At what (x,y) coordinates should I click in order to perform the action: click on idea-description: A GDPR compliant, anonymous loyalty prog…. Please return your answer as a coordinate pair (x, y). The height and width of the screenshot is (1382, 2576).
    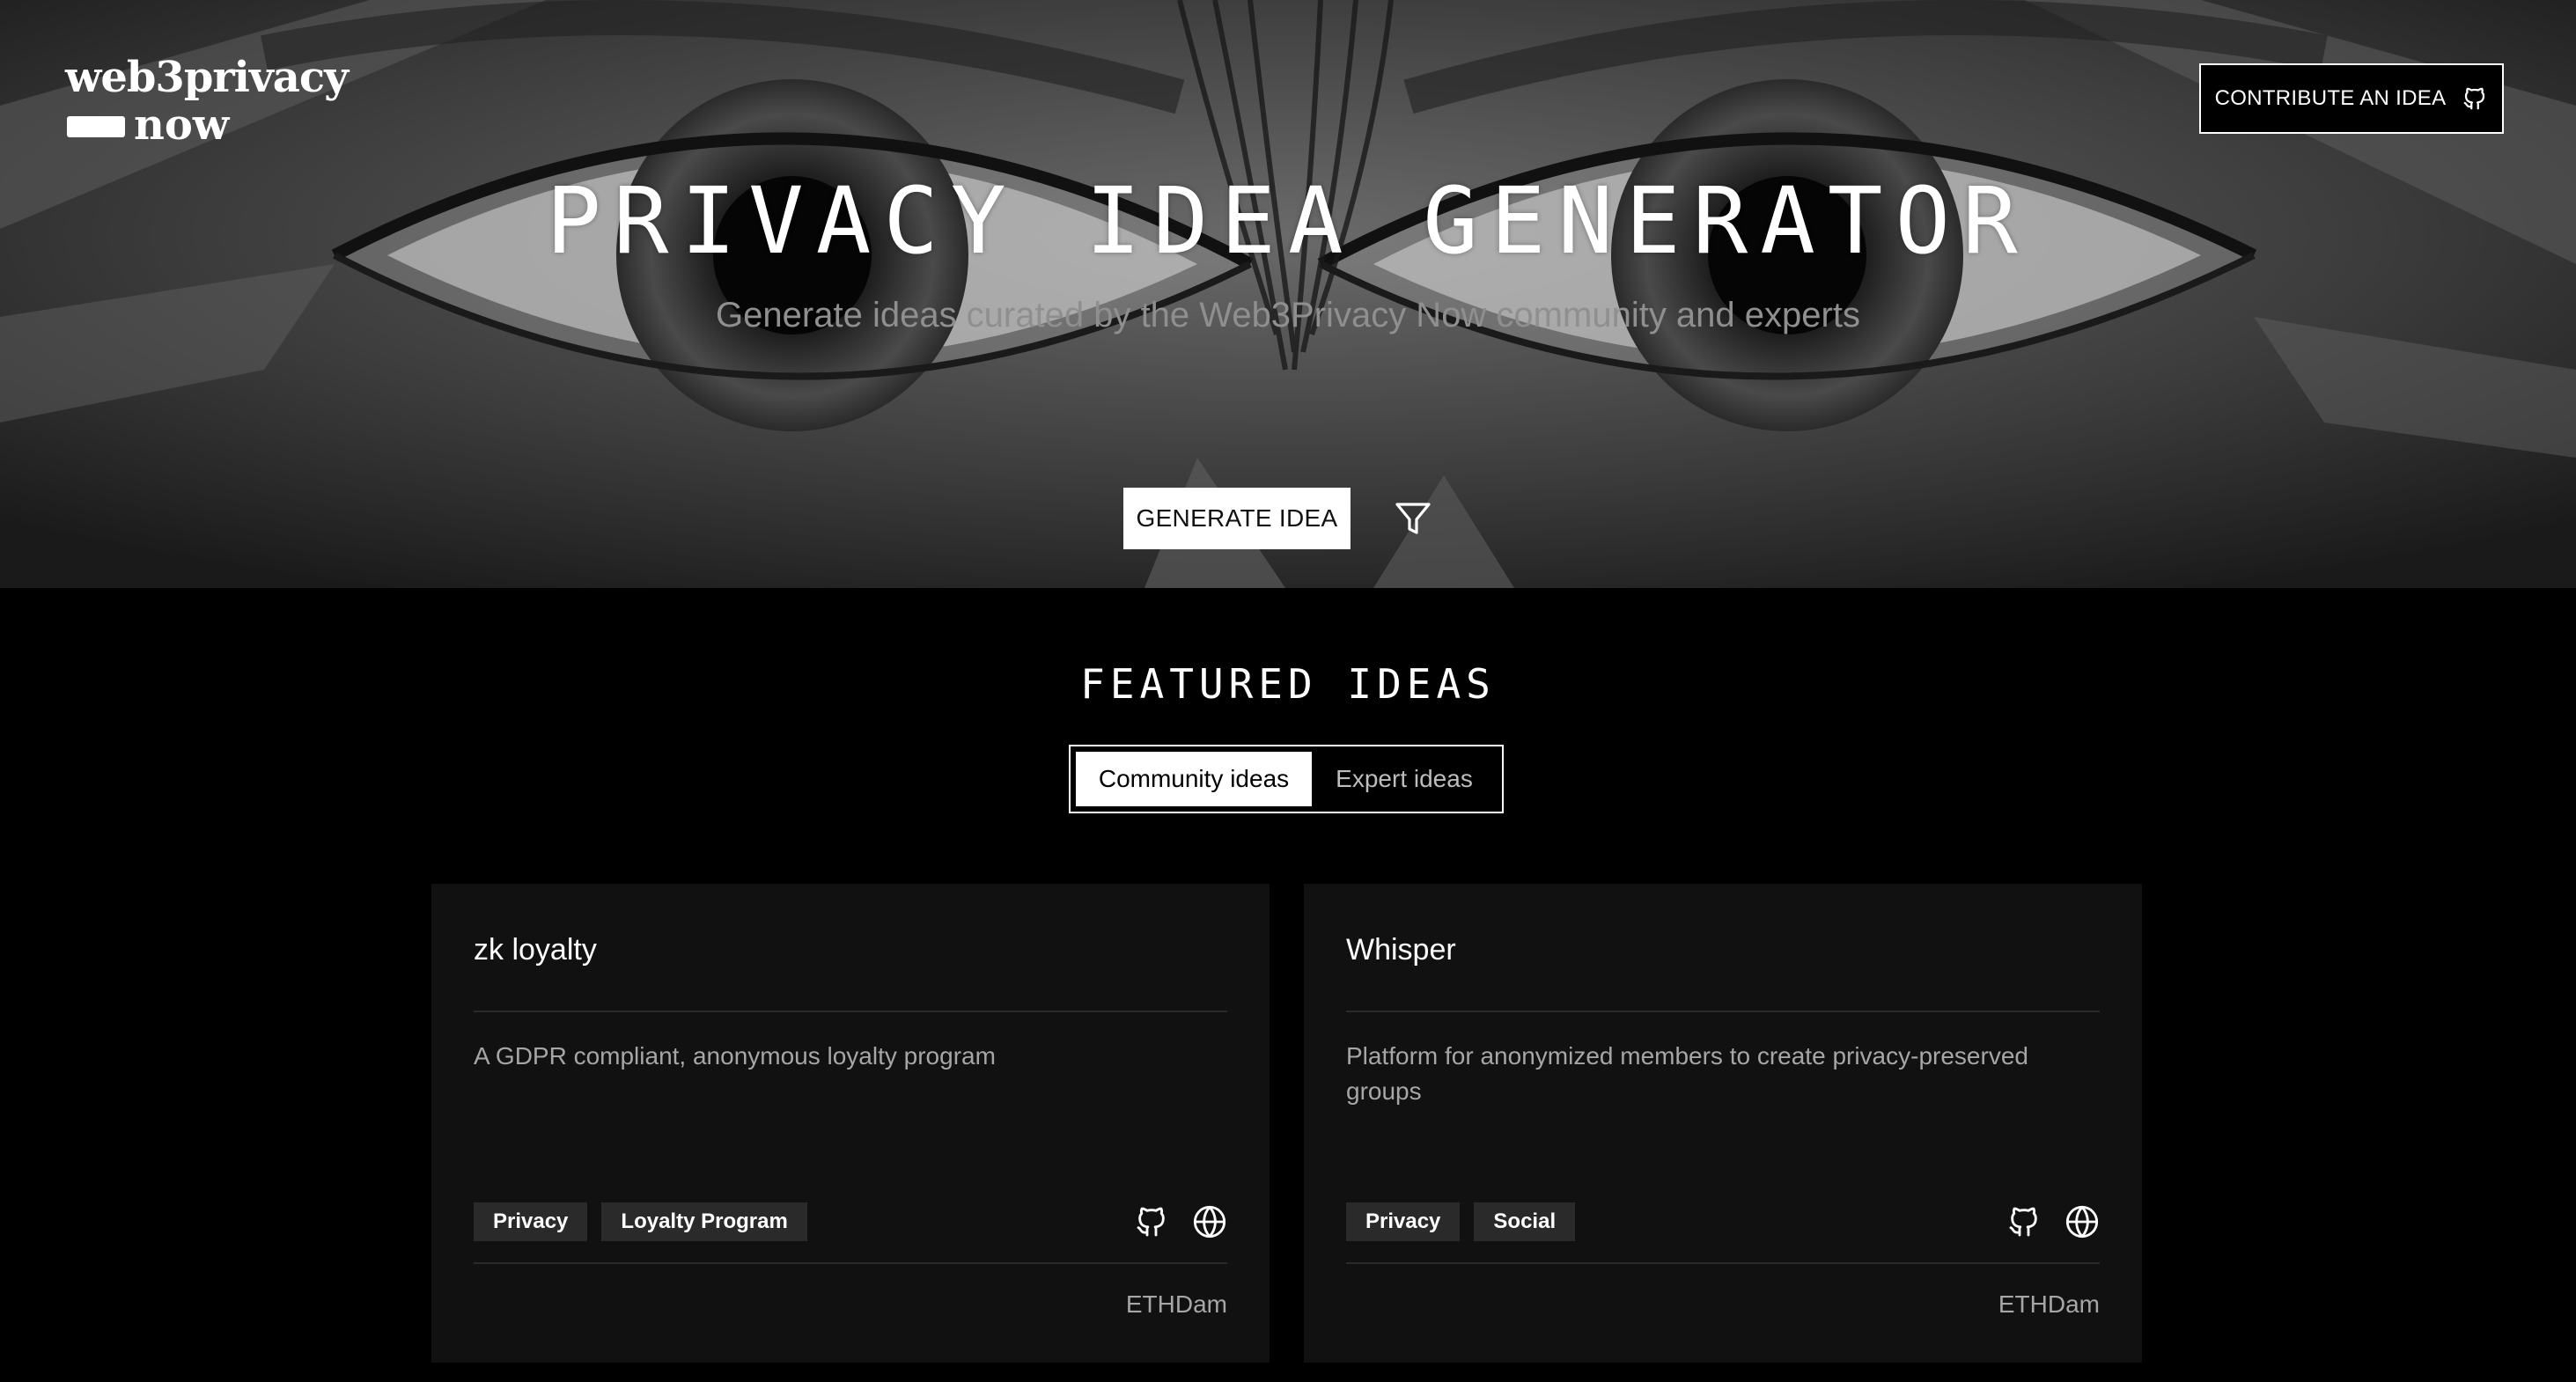
    Looking at the image, I should click on (735, 1056).